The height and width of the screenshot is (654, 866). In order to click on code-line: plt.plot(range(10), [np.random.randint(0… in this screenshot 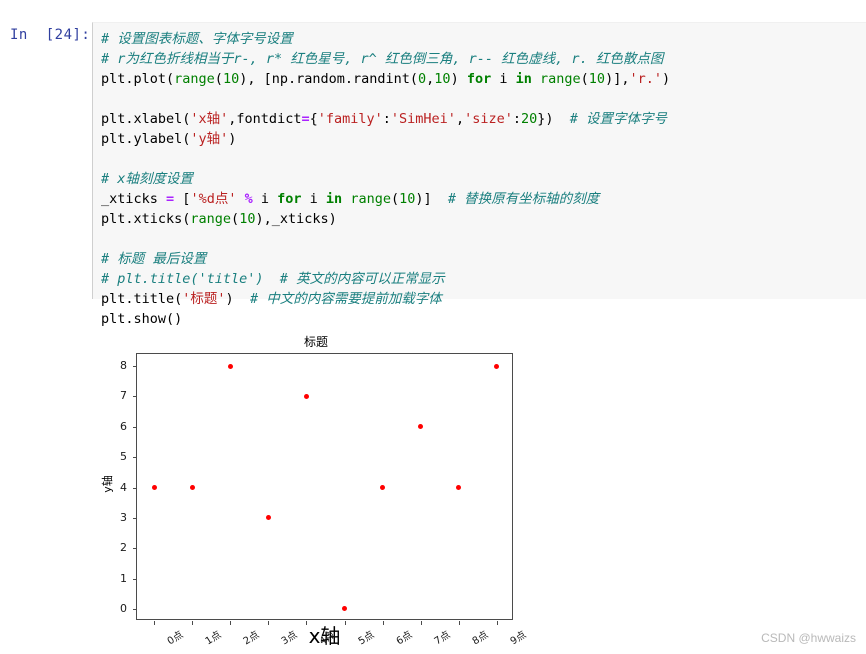, I will do `click(483, 79)`.